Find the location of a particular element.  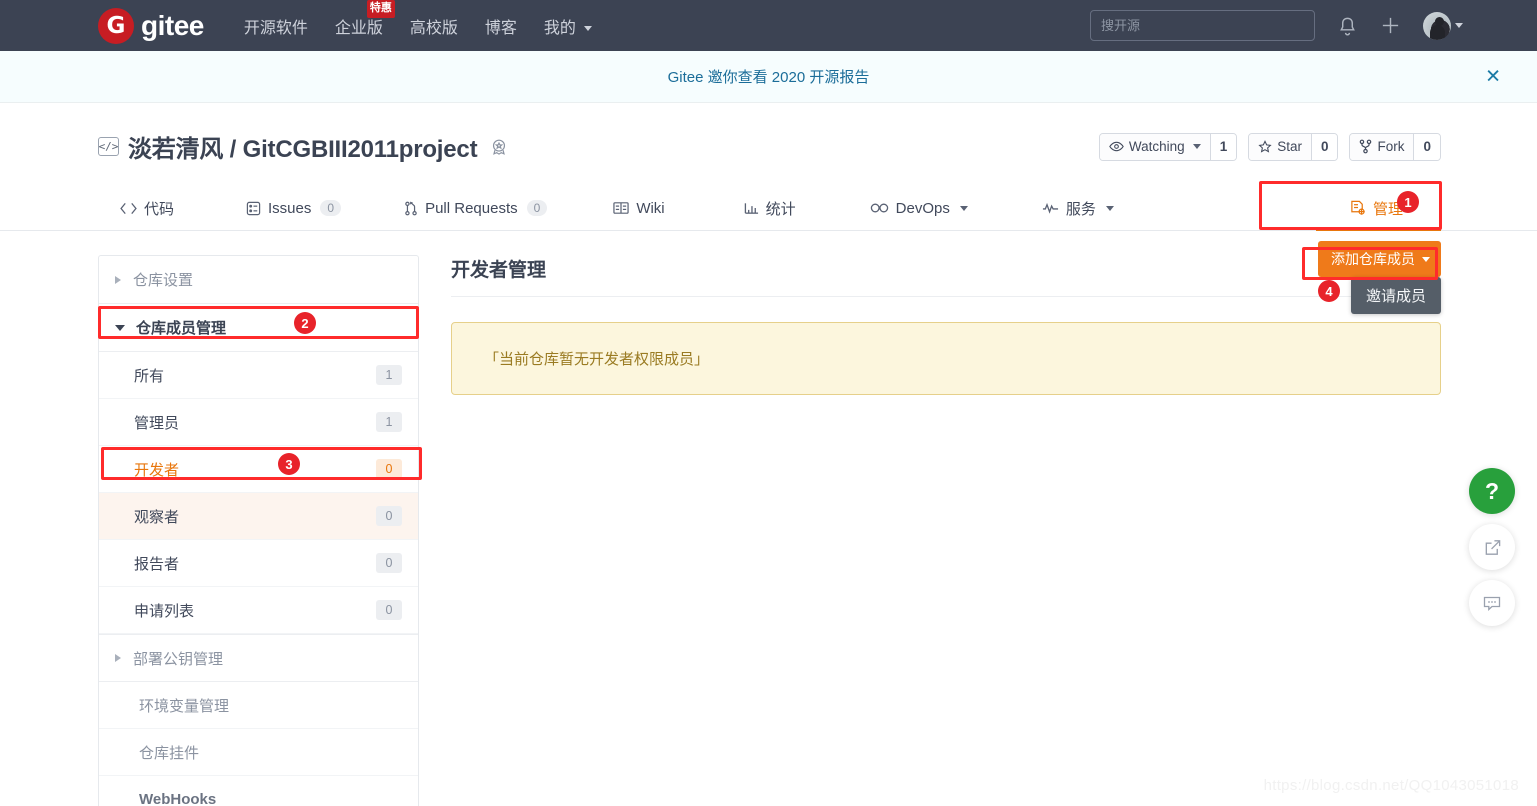

sidebar-item-developer: 开发者 0 is located at coordinates (258, 469).